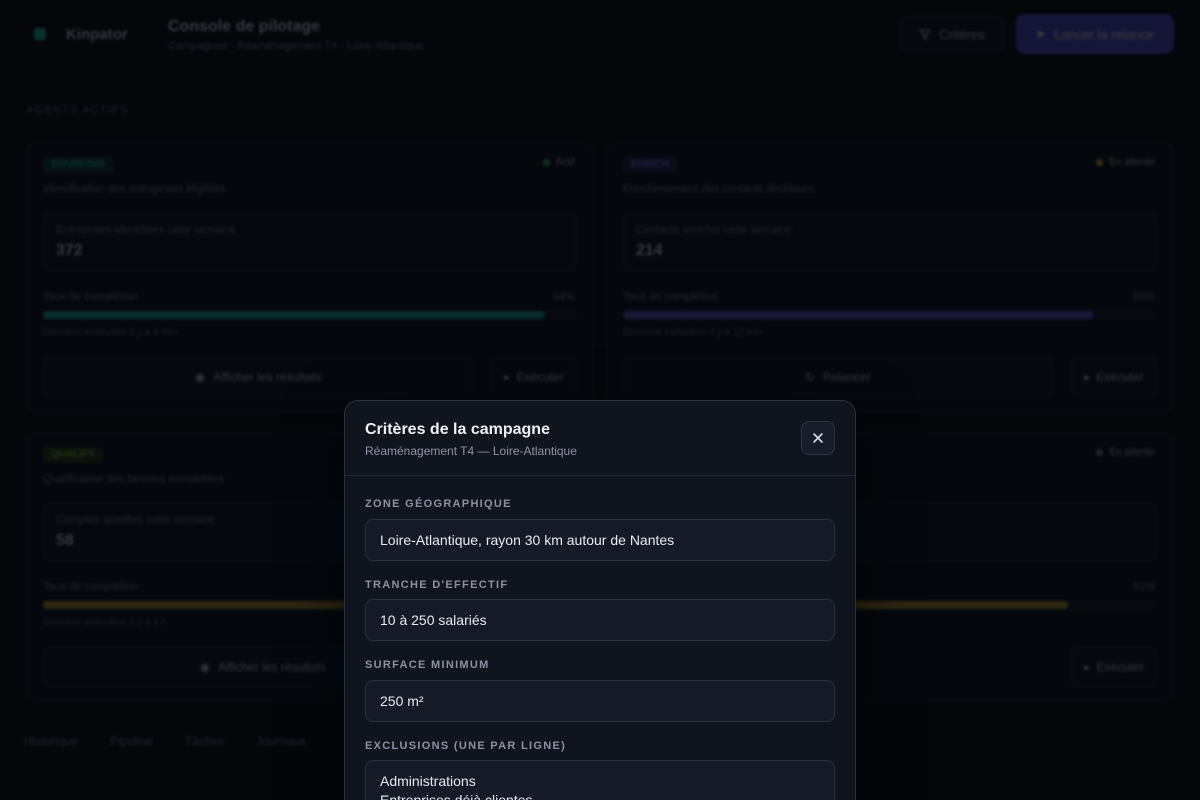 This screenshot has height=800, width=1200. What do you see at coordinates (471, 451) in the screenshot?
I see `modal-subtitle: Réaménagement T4 — Loire-Atlantique` at bounding box center [471, 451].